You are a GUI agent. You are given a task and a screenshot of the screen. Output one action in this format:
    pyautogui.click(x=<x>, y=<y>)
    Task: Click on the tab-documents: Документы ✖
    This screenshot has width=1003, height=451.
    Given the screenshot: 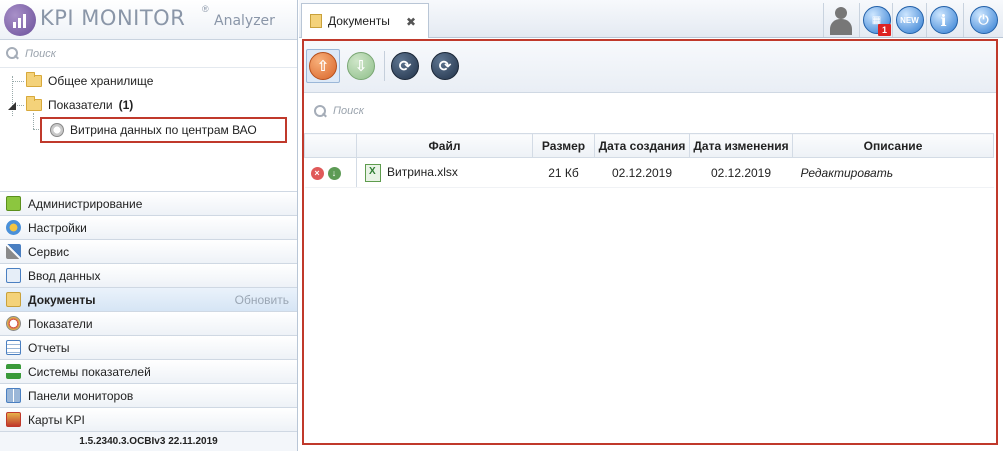 What is the action you would take?
    pyautogui.click(x=365, y=20)
    